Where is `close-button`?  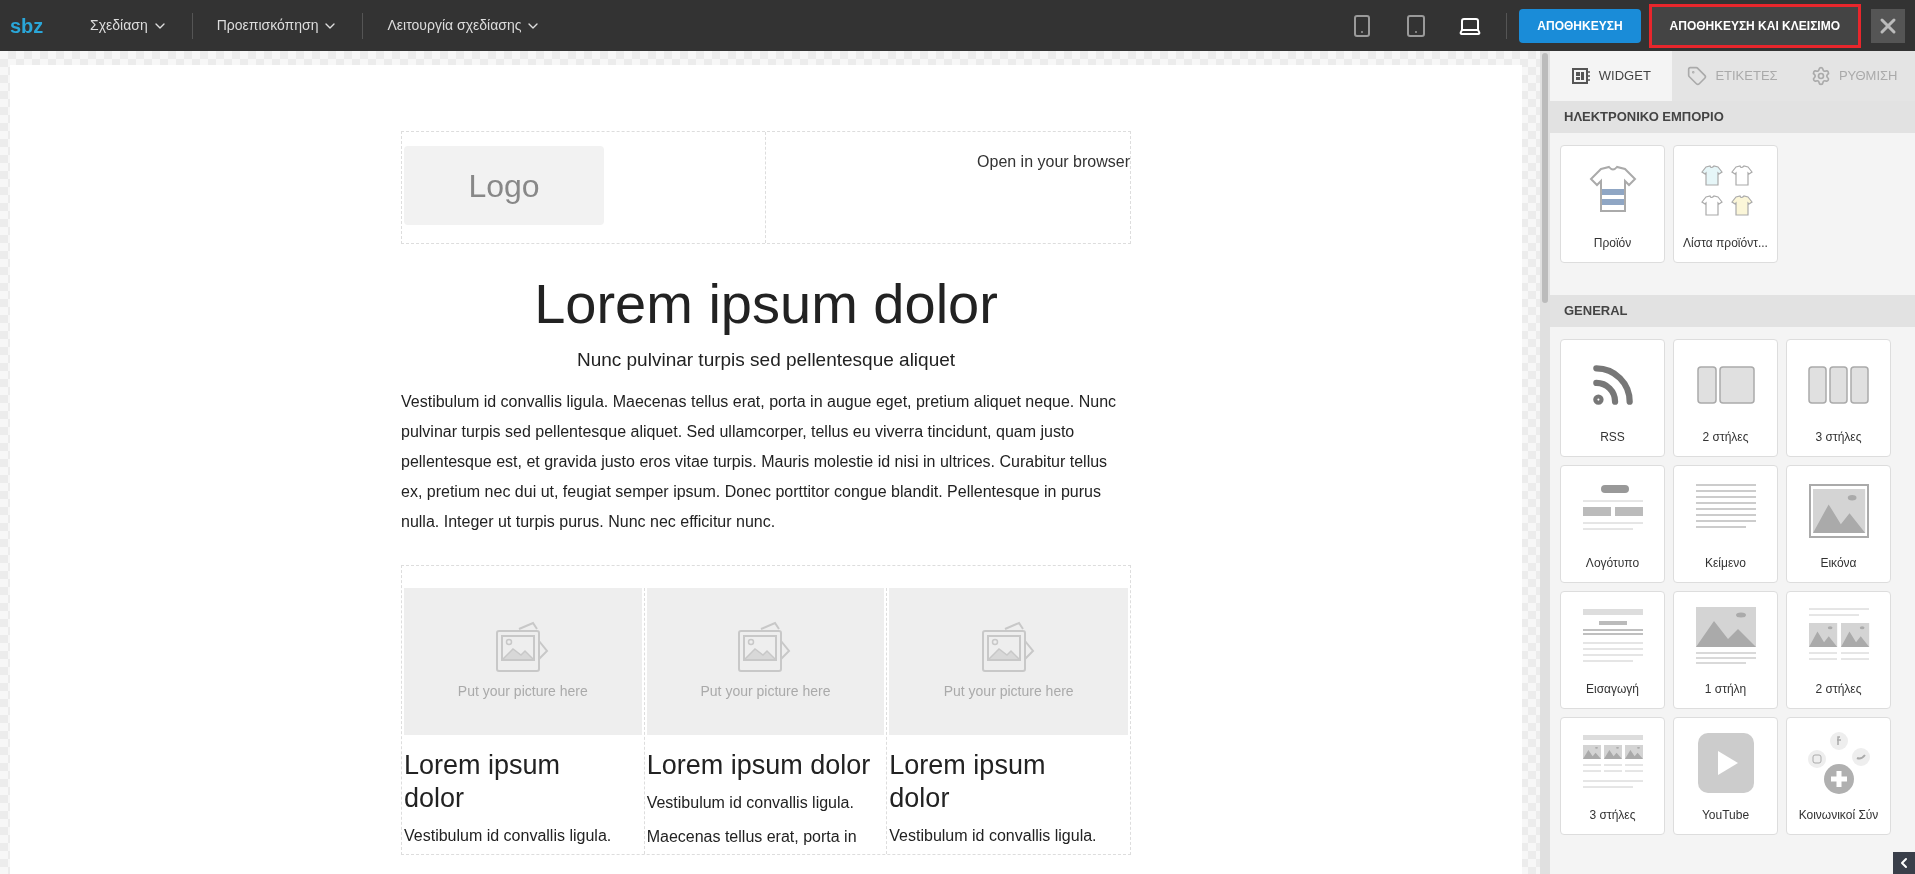 close-button is located at coordinates (1888, 25).